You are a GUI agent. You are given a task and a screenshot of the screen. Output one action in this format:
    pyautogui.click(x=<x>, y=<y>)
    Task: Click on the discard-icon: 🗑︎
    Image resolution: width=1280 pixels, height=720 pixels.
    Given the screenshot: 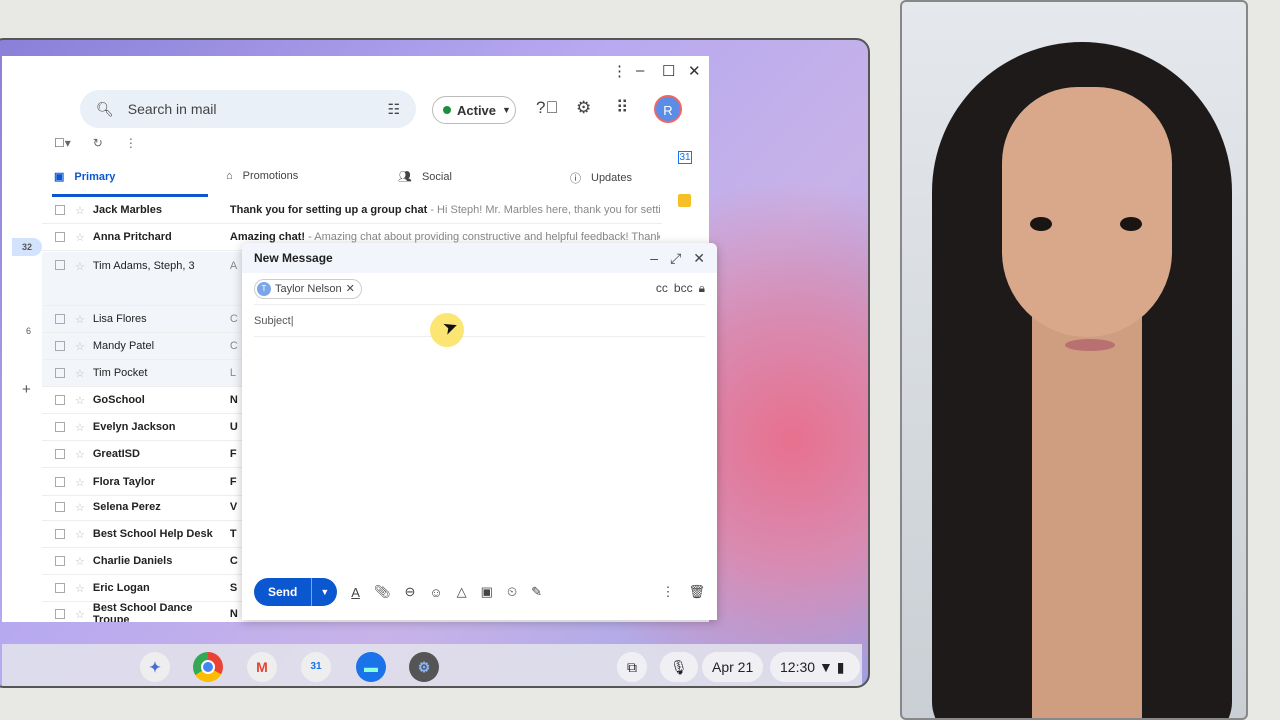 What is the action you would take?
    pyautogui.click(x=696, y=592)
    